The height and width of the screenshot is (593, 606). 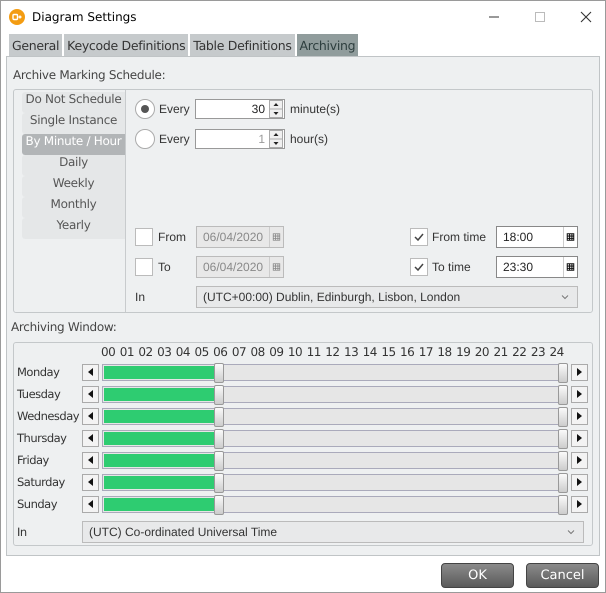 I want to click on maximize-icon, so click(x=540, y=17).